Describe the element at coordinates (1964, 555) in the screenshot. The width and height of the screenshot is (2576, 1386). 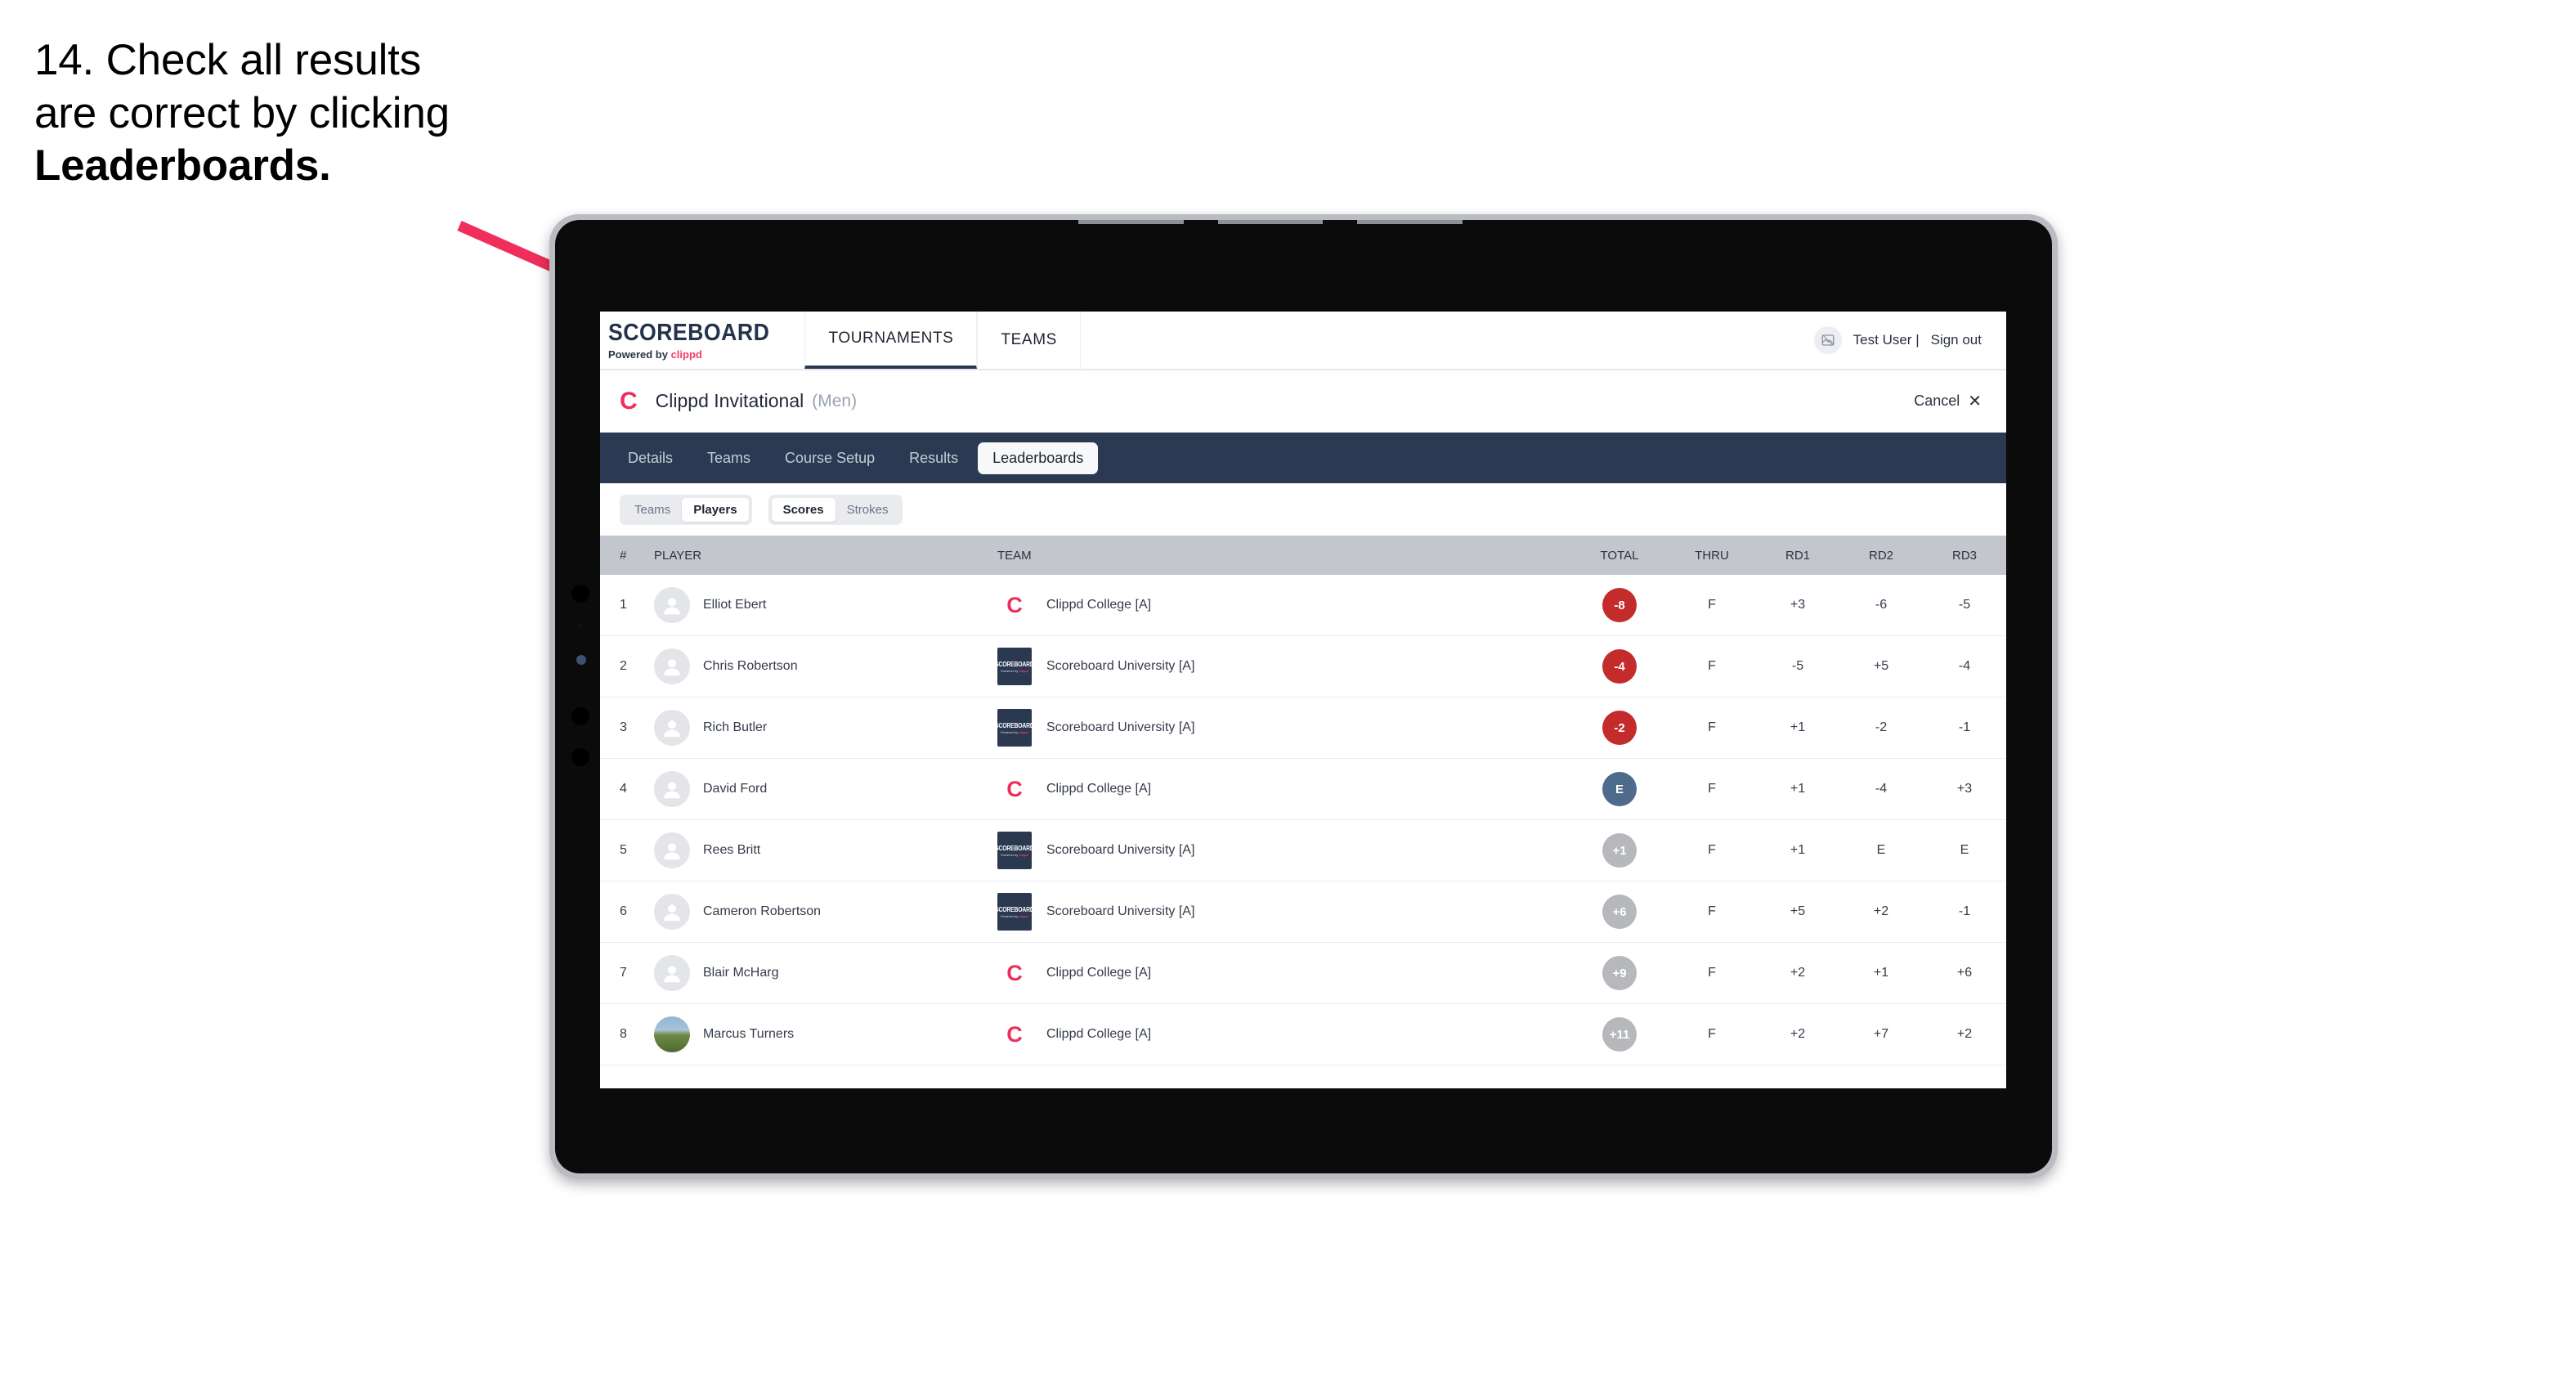
I see `column-header-rd3: RD3` at that location.